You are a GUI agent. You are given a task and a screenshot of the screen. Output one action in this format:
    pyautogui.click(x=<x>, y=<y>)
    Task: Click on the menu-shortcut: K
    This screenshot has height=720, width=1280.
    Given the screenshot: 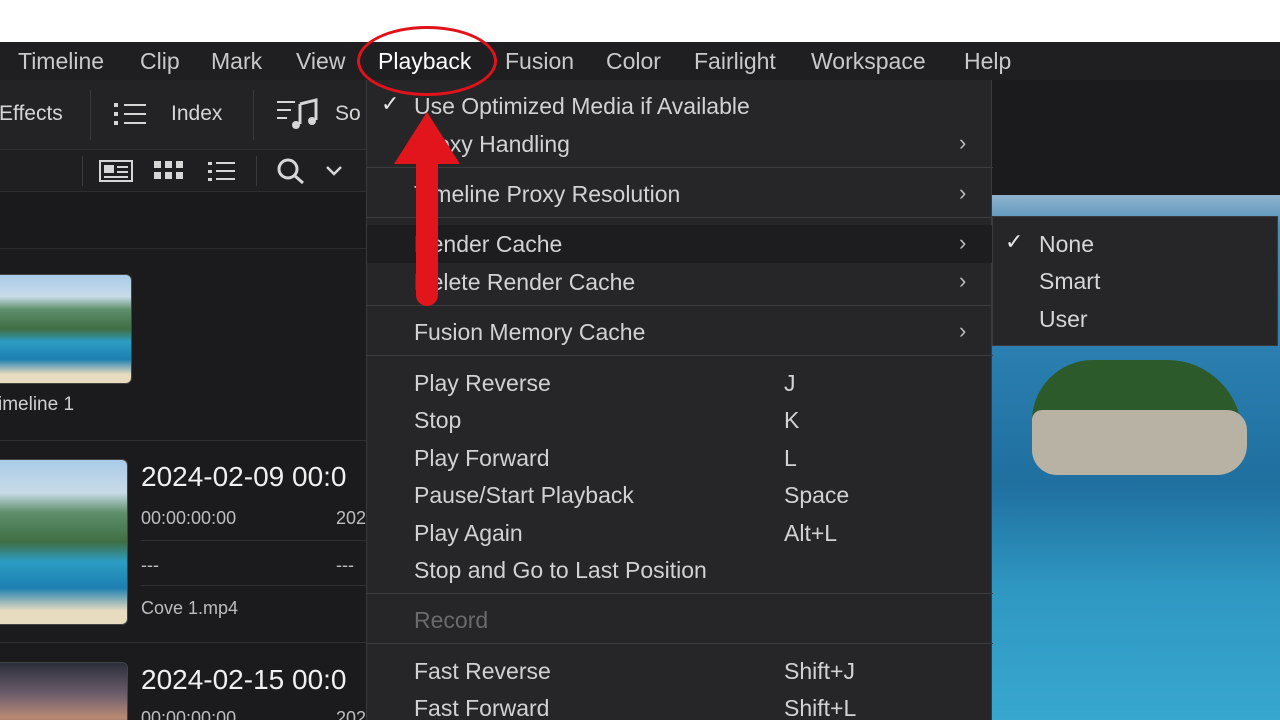 What is the action you would take?
    pyautogui.click(x=792, y=420)
    